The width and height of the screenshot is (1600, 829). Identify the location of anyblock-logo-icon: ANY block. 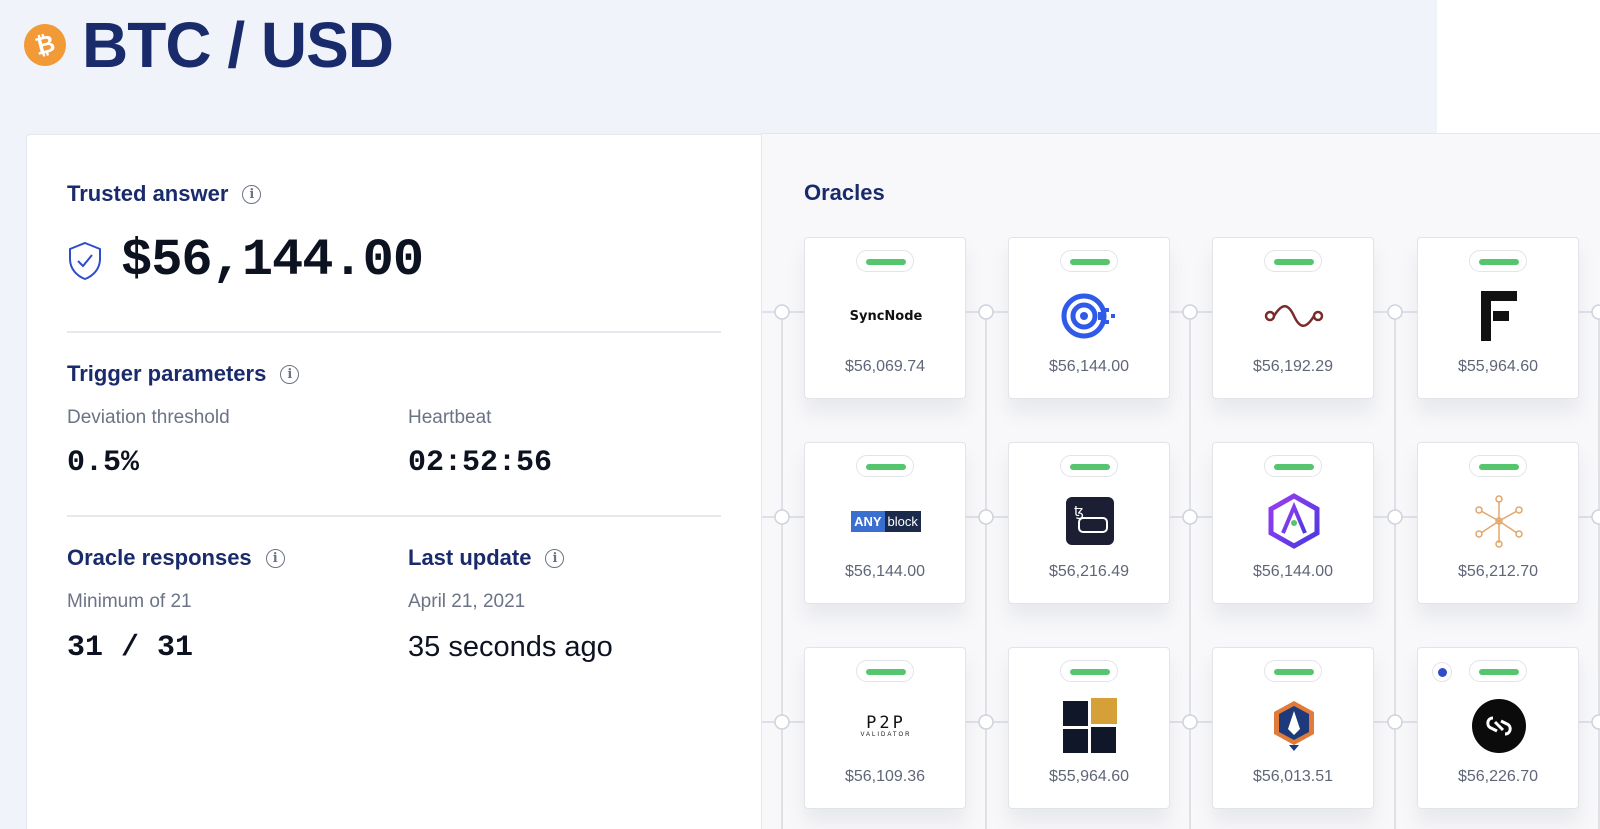
(886, 521).